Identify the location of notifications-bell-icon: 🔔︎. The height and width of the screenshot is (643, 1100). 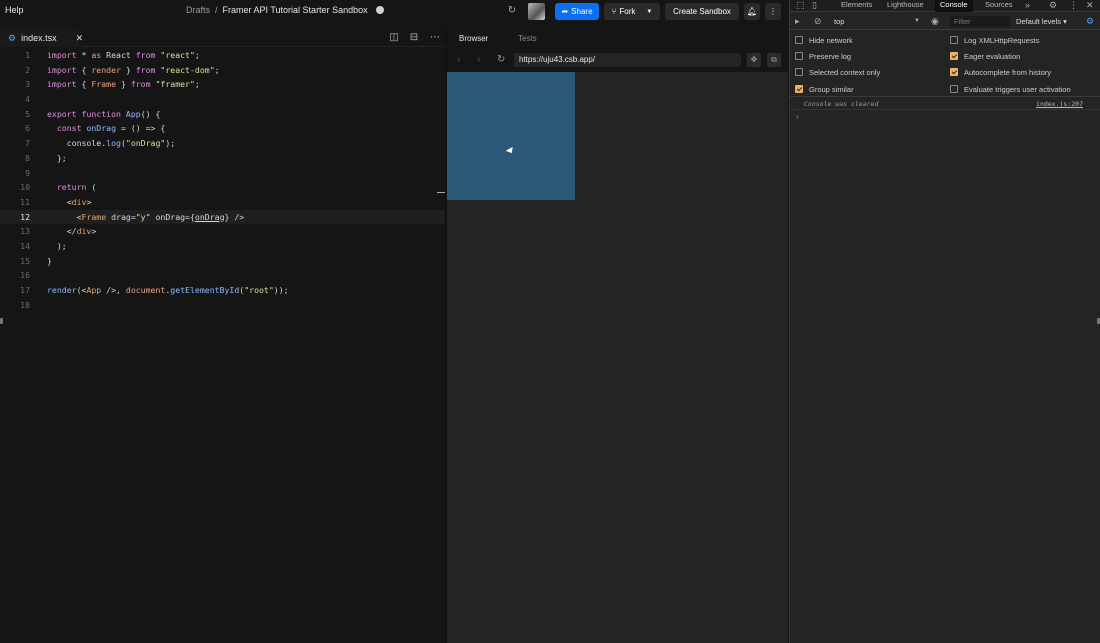
(752, 11).